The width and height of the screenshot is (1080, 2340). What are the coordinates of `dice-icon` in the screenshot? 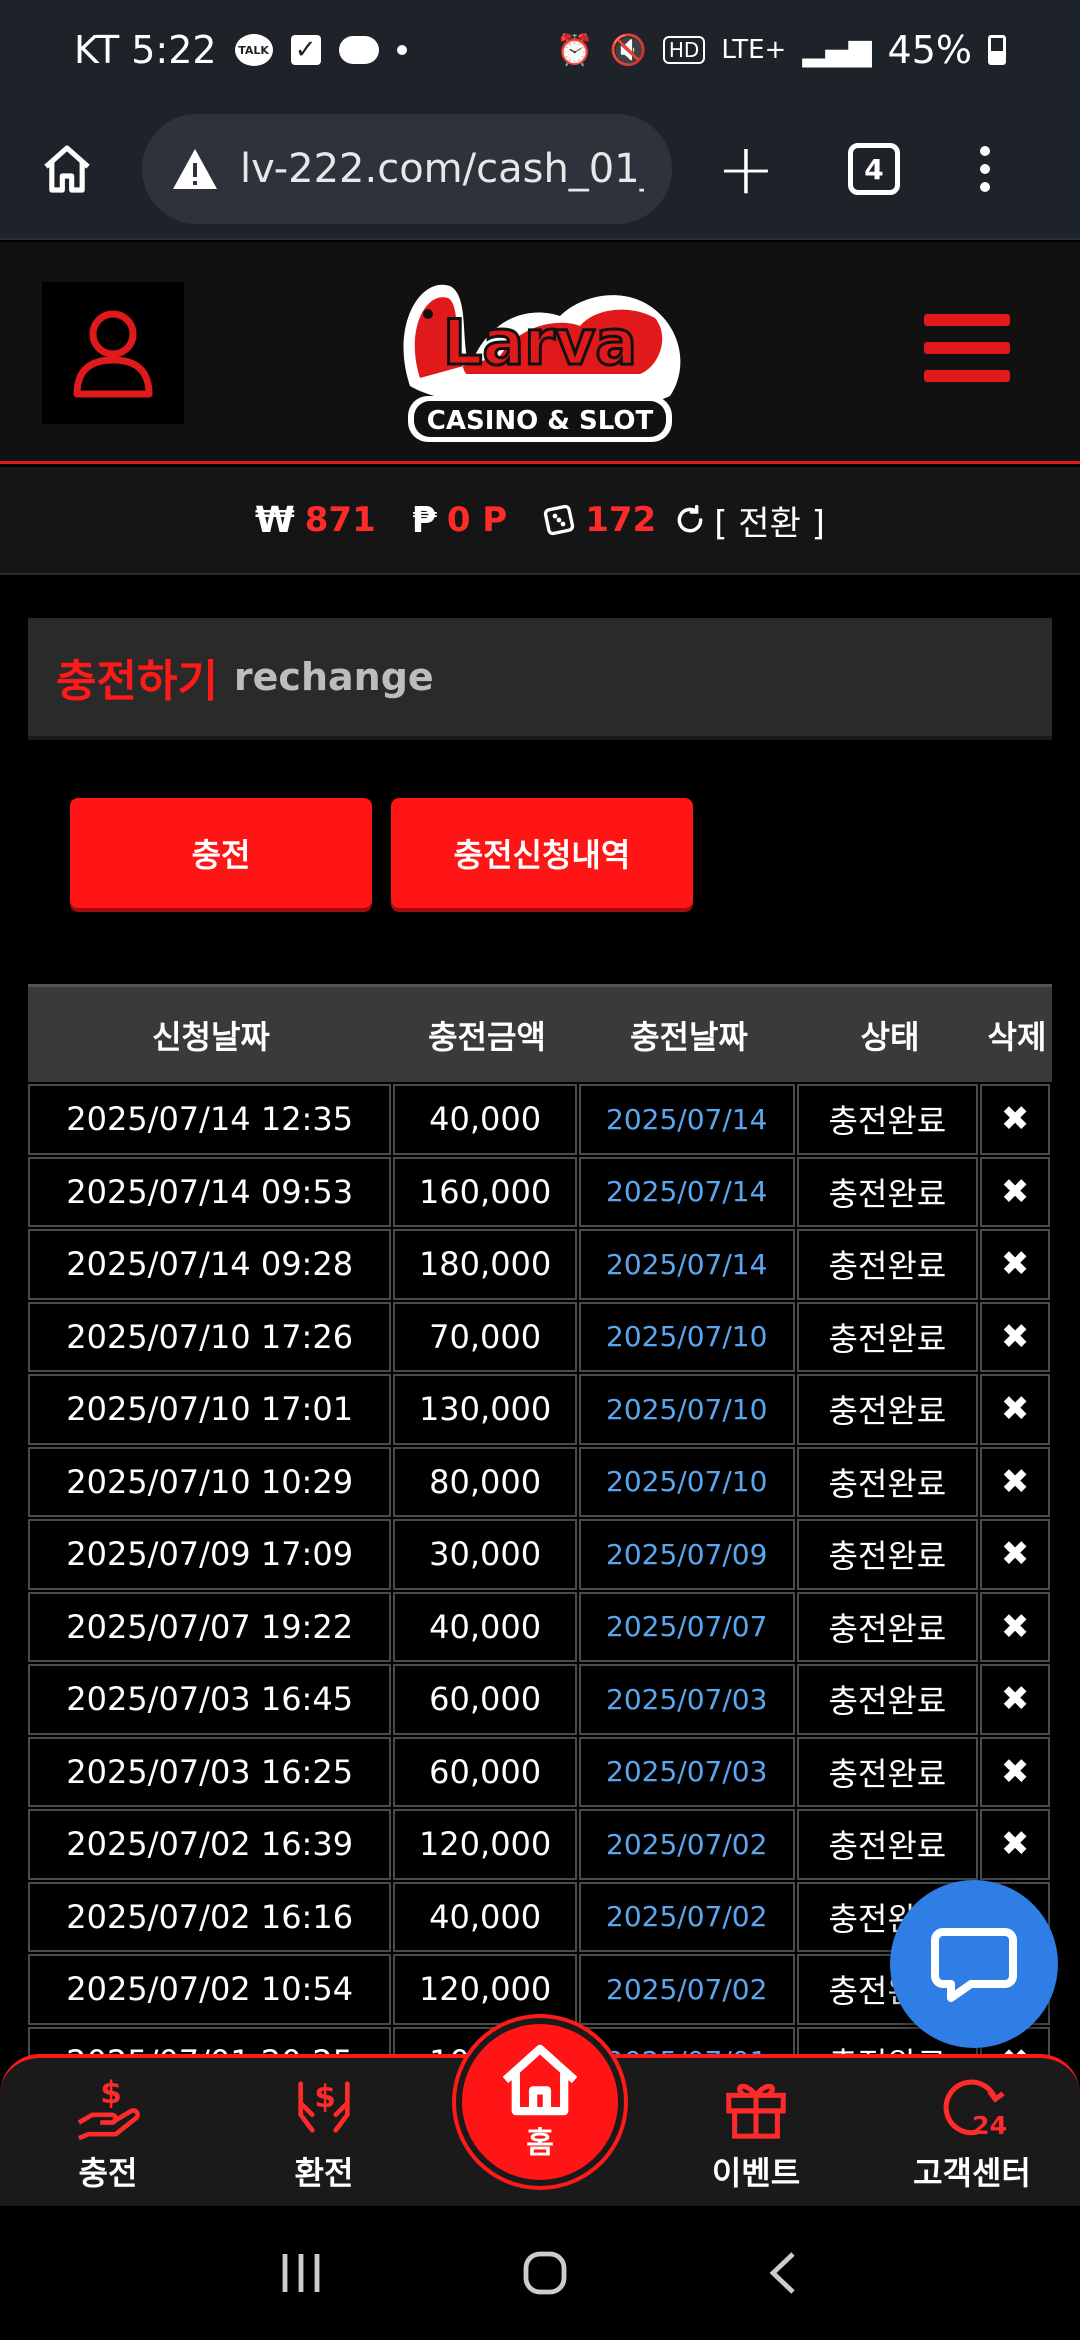 It's located at (559, 520).